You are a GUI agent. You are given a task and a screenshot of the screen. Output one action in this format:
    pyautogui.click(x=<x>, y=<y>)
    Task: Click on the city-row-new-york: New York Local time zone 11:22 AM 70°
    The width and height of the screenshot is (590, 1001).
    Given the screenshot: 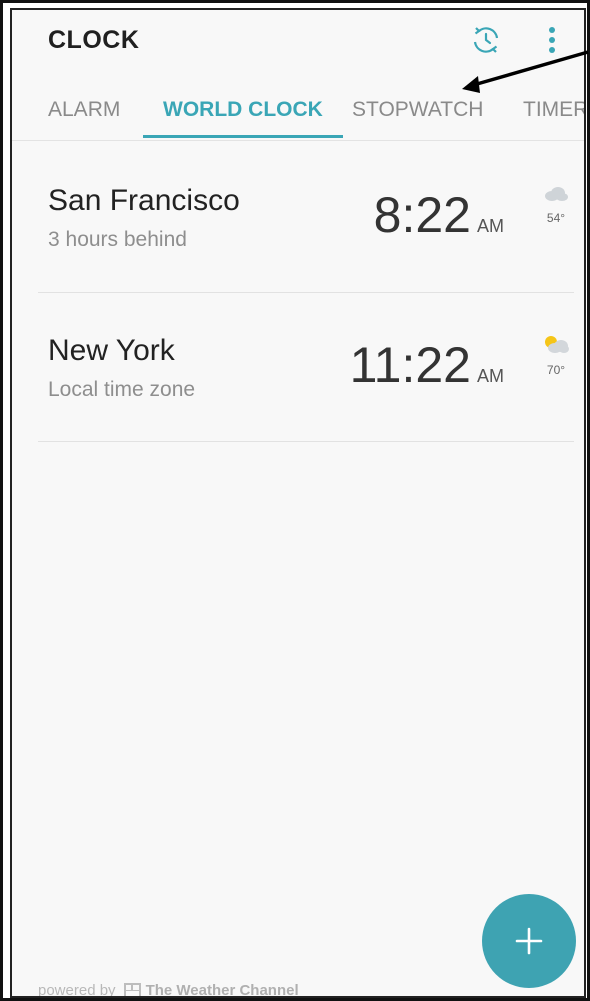 What is the action you would take?
    pyautogui.click(x=307, y=371)
    